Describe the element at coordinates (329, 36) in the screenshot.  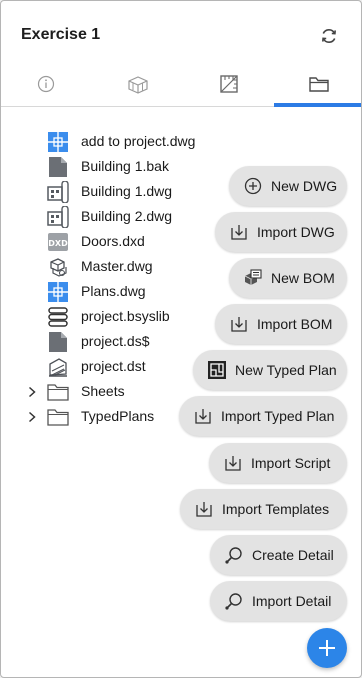
I see `refresh-icon` at that location.